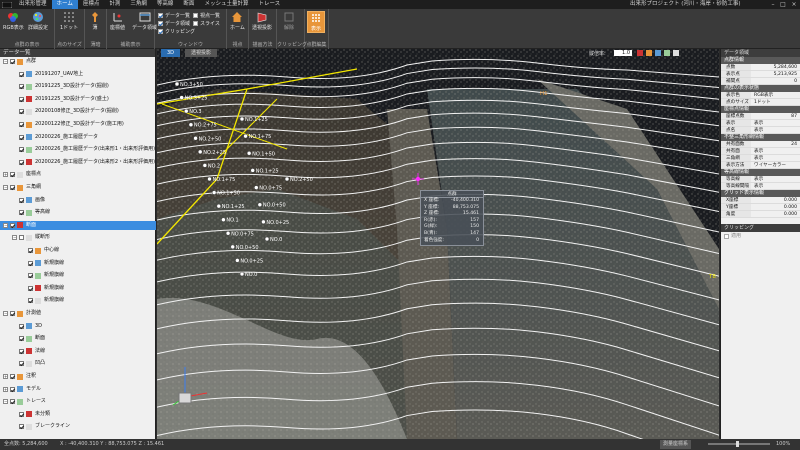  What do you see at coordinates (33, 4) in the screenshot?
I see `menu-tab: 出来形管理` at bounding box center [33, 4].